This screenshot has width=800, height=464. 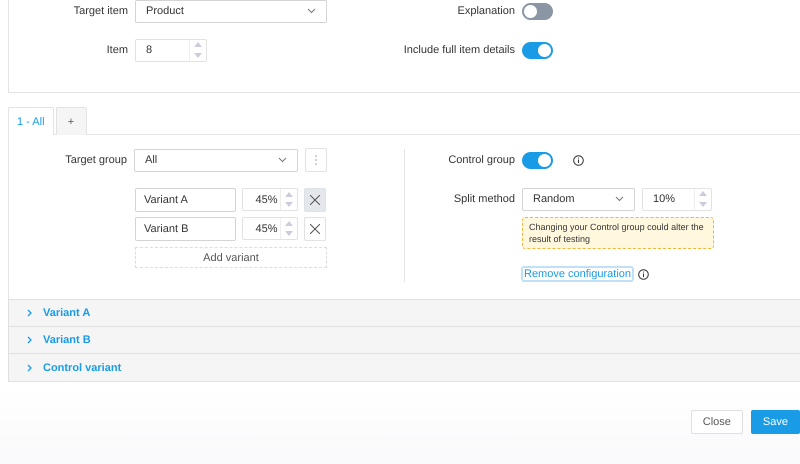 What do you see at coordinates (716, 422) in the screenshot?
I see `close-button: Close` at bounding box center [716, 422].